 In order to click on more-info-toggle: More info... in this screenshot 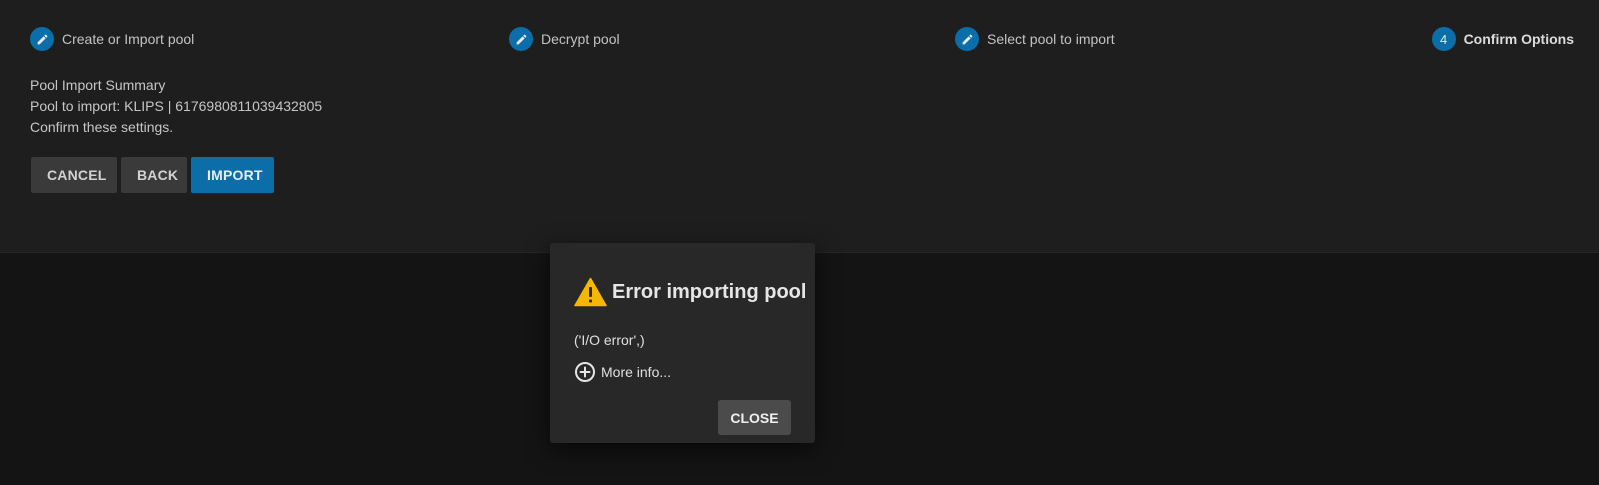, I will do `click(622, 372)`.